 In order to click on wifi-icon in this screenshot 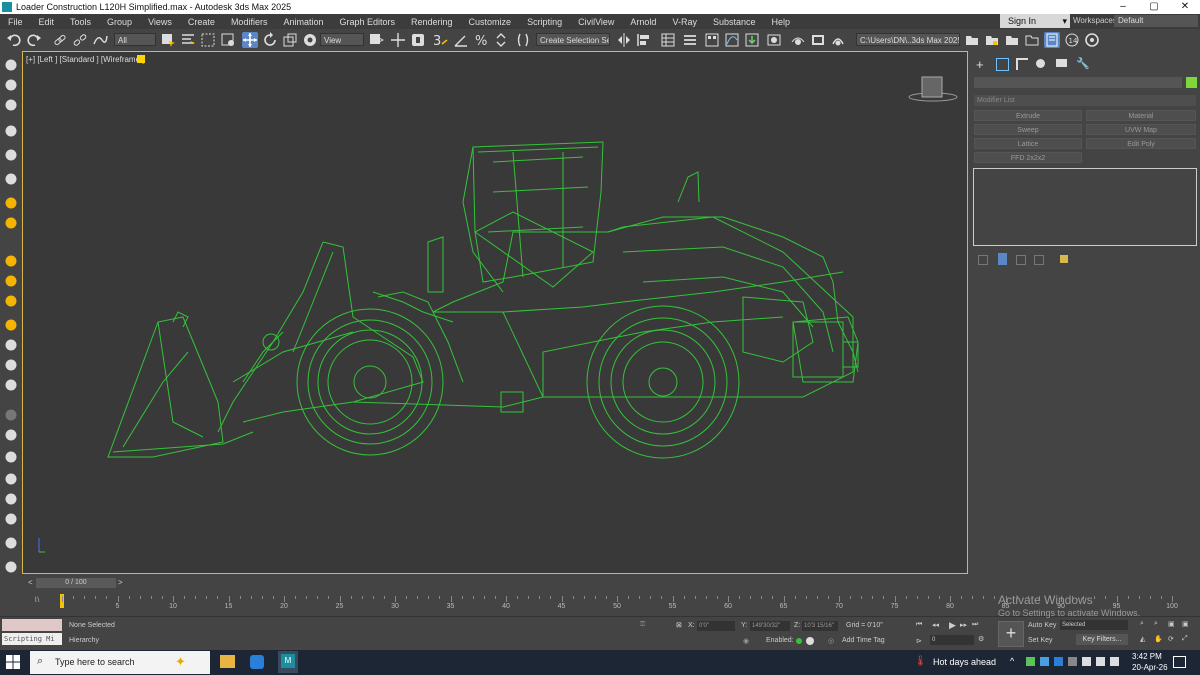, I will do `click(1100, 661)`.